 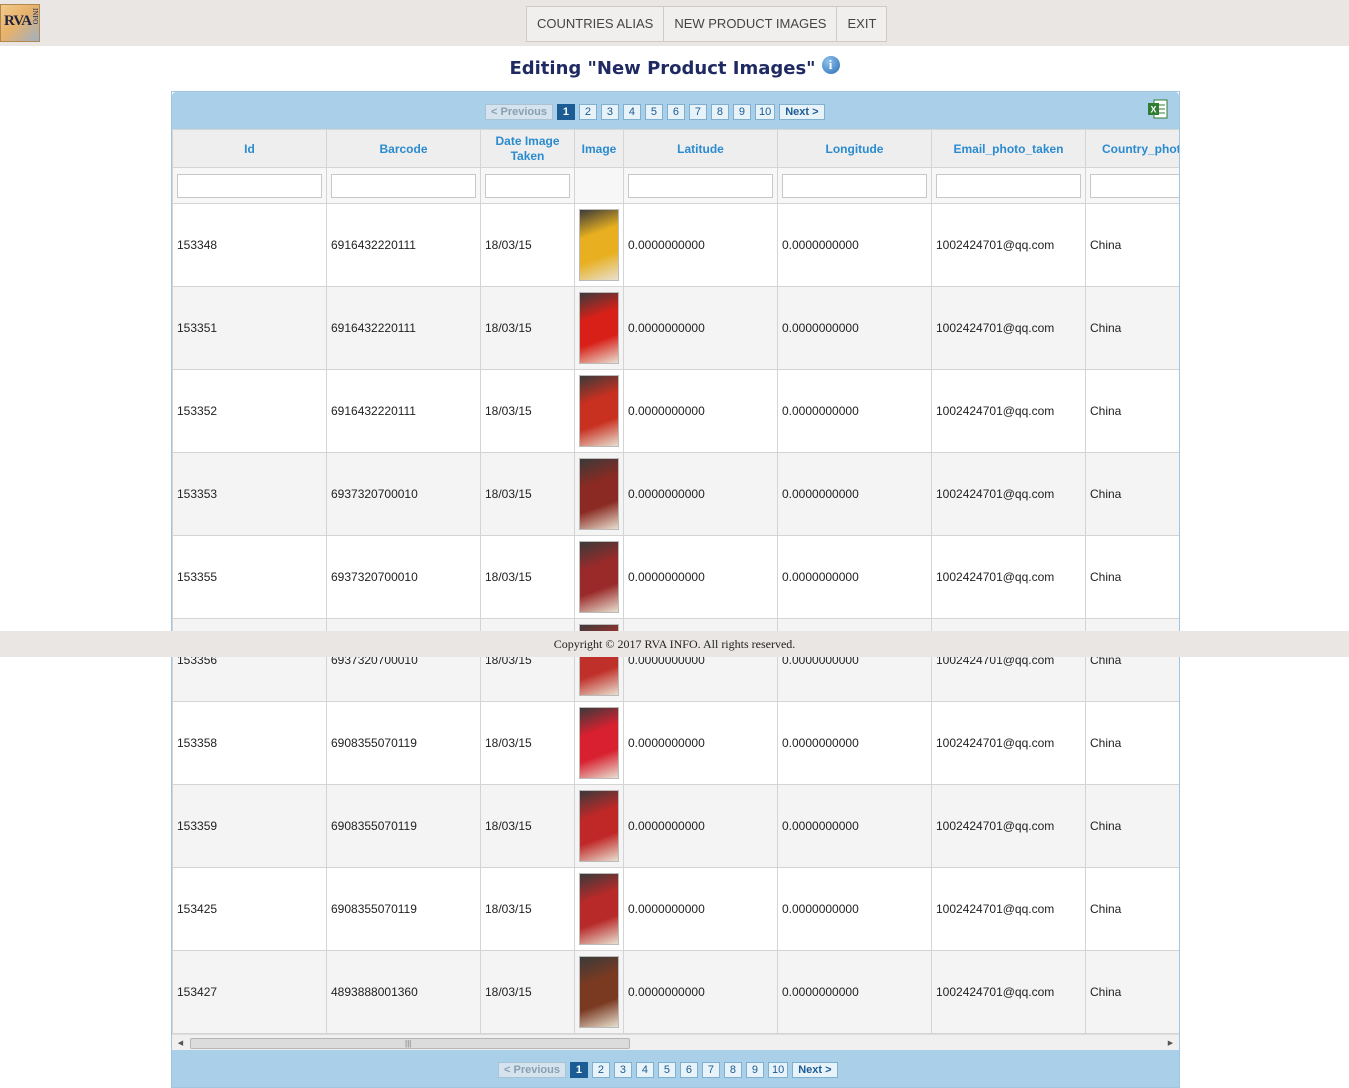 I want to click on filter-longitude-input, so click(x=854, y=185).